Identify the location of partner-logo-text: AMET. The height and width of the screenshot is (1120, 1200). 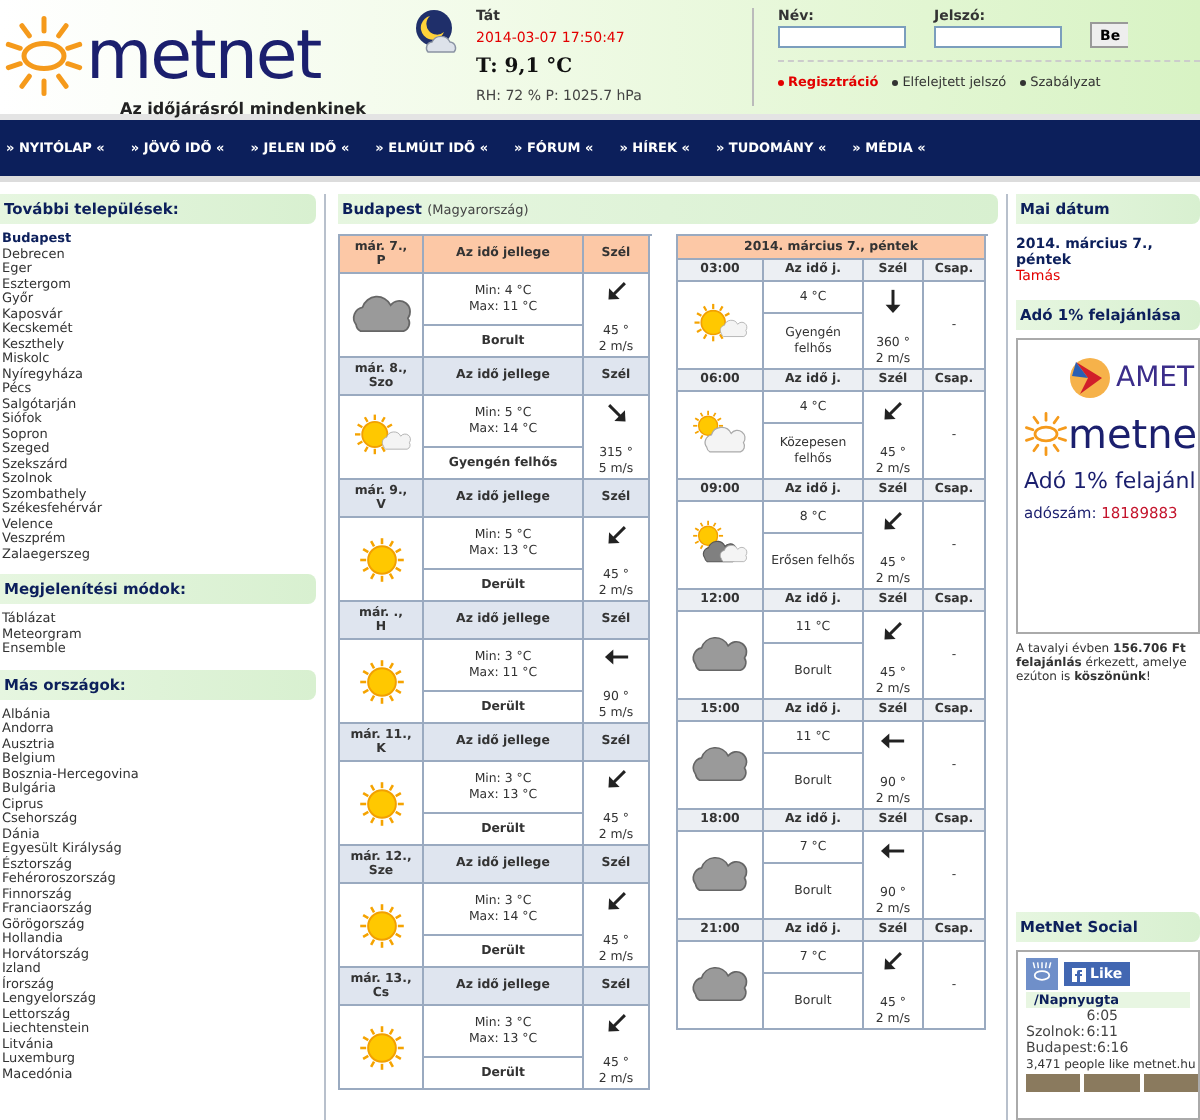
(1155, 378).